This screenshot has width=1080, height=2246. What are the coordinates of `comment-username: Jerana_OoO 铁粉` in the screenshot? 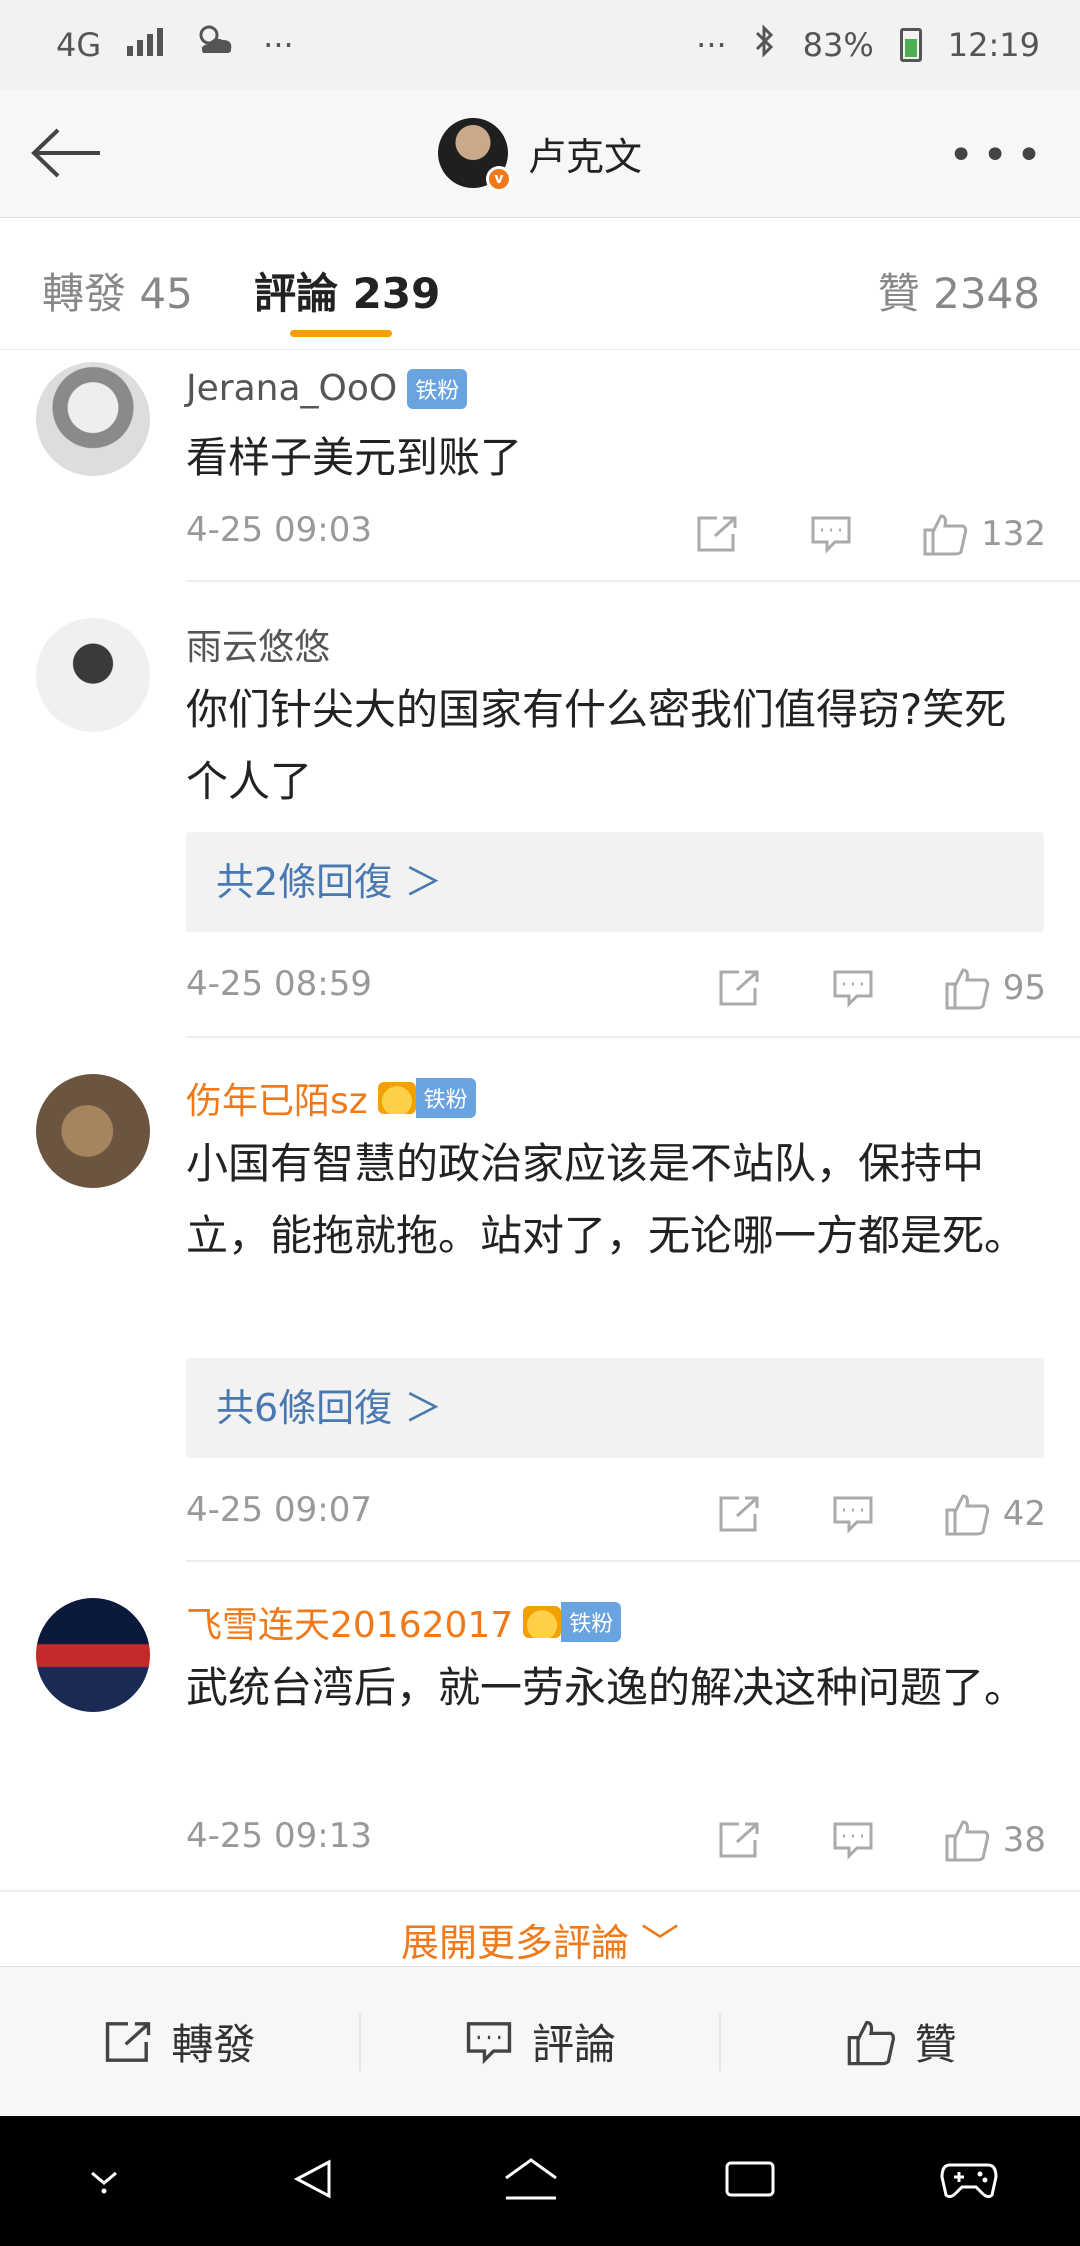 It's located at (327, 388).